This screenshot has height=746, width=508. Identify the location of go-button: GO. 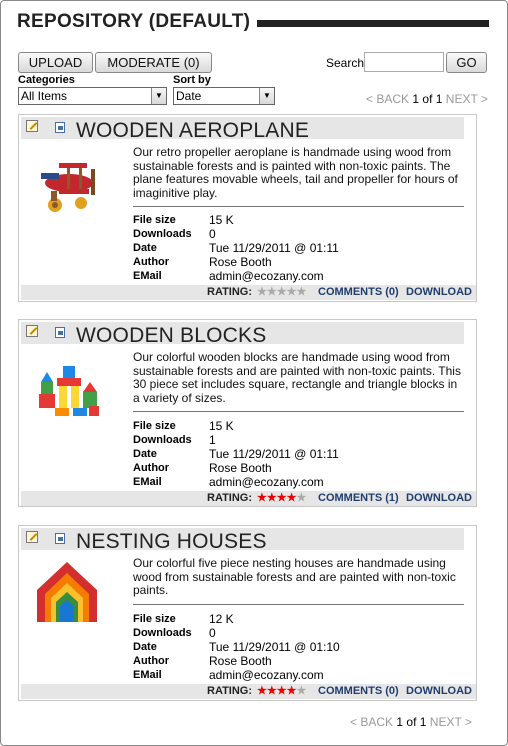
(466, 62).